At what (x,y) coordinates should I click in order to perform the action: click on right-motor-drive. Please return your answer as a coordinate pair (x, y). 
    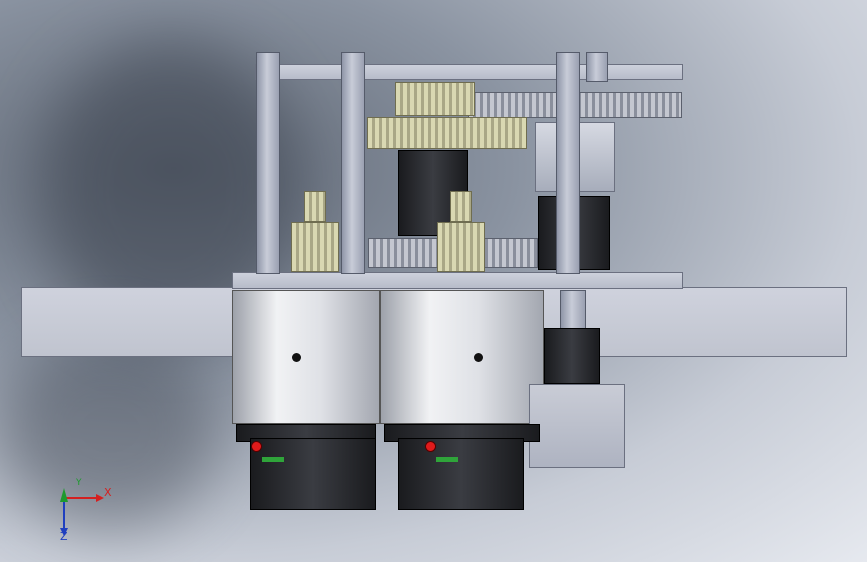
    Looking at the image, I should click on (461, 474).